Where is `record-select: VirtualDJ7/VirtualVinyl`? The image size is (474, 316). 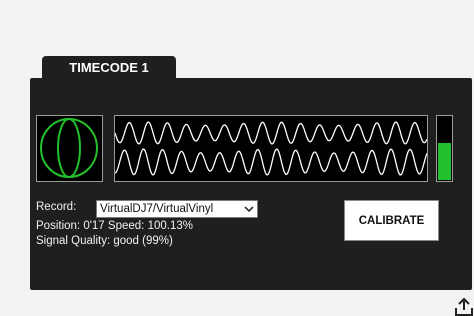
record-select: VirtualDJ7/VirtualVinyl is located at coordinates (177, 209).